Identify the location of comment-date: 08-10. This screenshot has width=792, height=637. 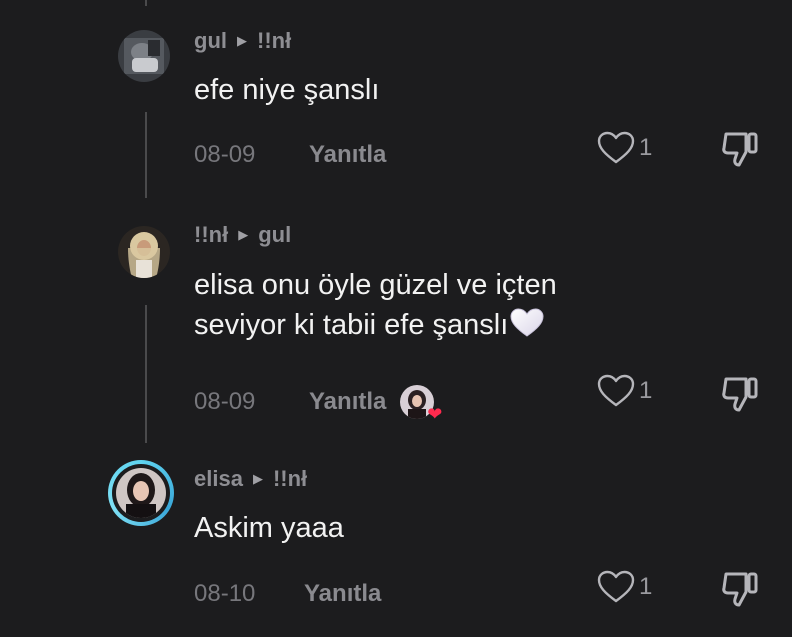
(225, 593).